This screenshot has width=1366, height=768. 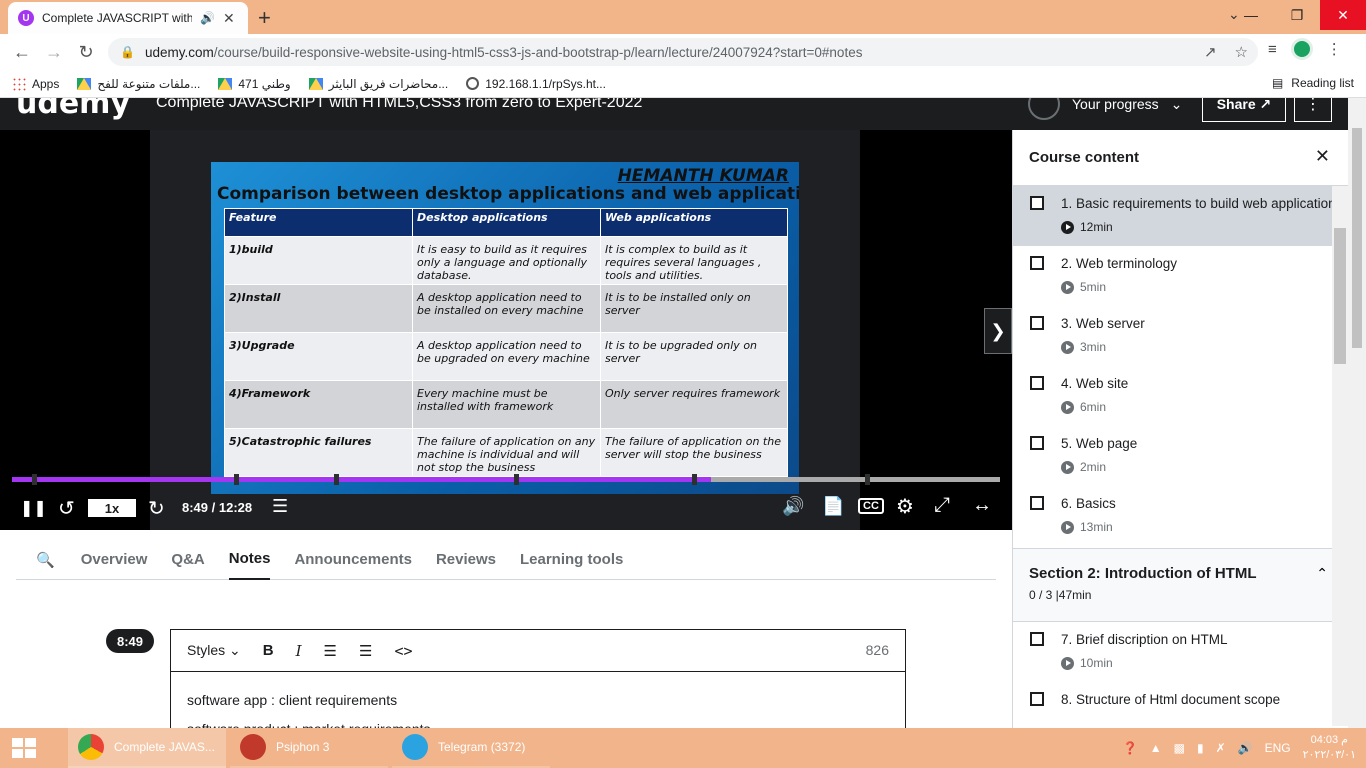 What do you see at coordinates (1156, 748) in the screenshot?
I see `show-hidden-icons-icon: ▲` at bounding box center [1156, 748].